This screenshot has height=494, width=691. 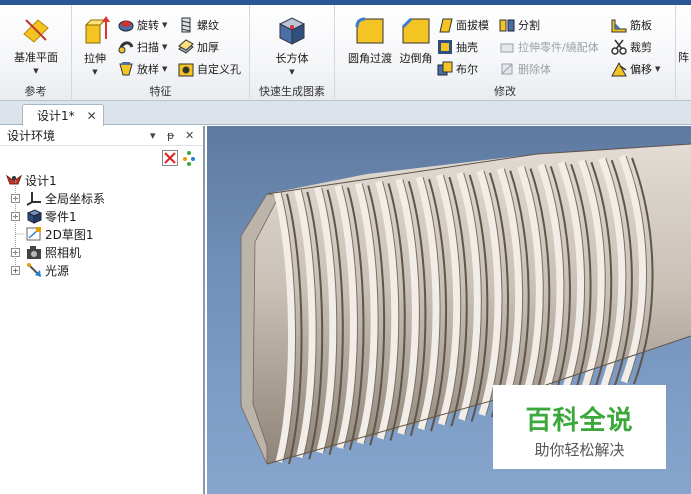 I want to click on tree-item-label: 光源, so click(x=57, y=270).